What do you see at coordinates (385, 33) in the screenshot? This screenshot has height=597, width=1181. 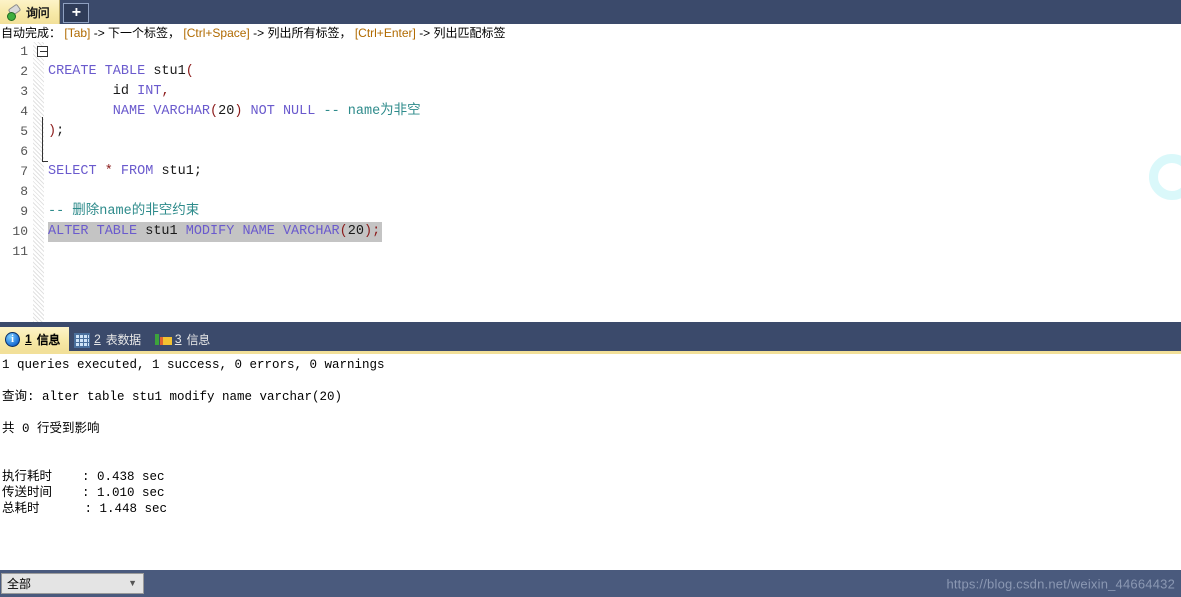 I see `hint-key-ctrl-enter: [Ctrl+Enter]` at bounding box center [385, 33].